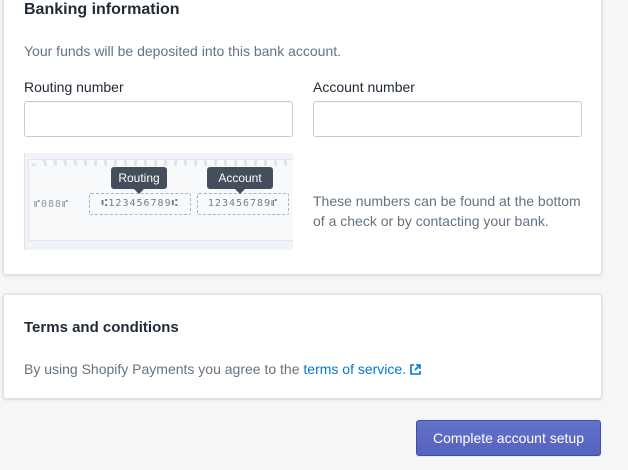 This screenshot has width=628, height=470. I want to click on banking-title: Banking information, so click(102, 9).